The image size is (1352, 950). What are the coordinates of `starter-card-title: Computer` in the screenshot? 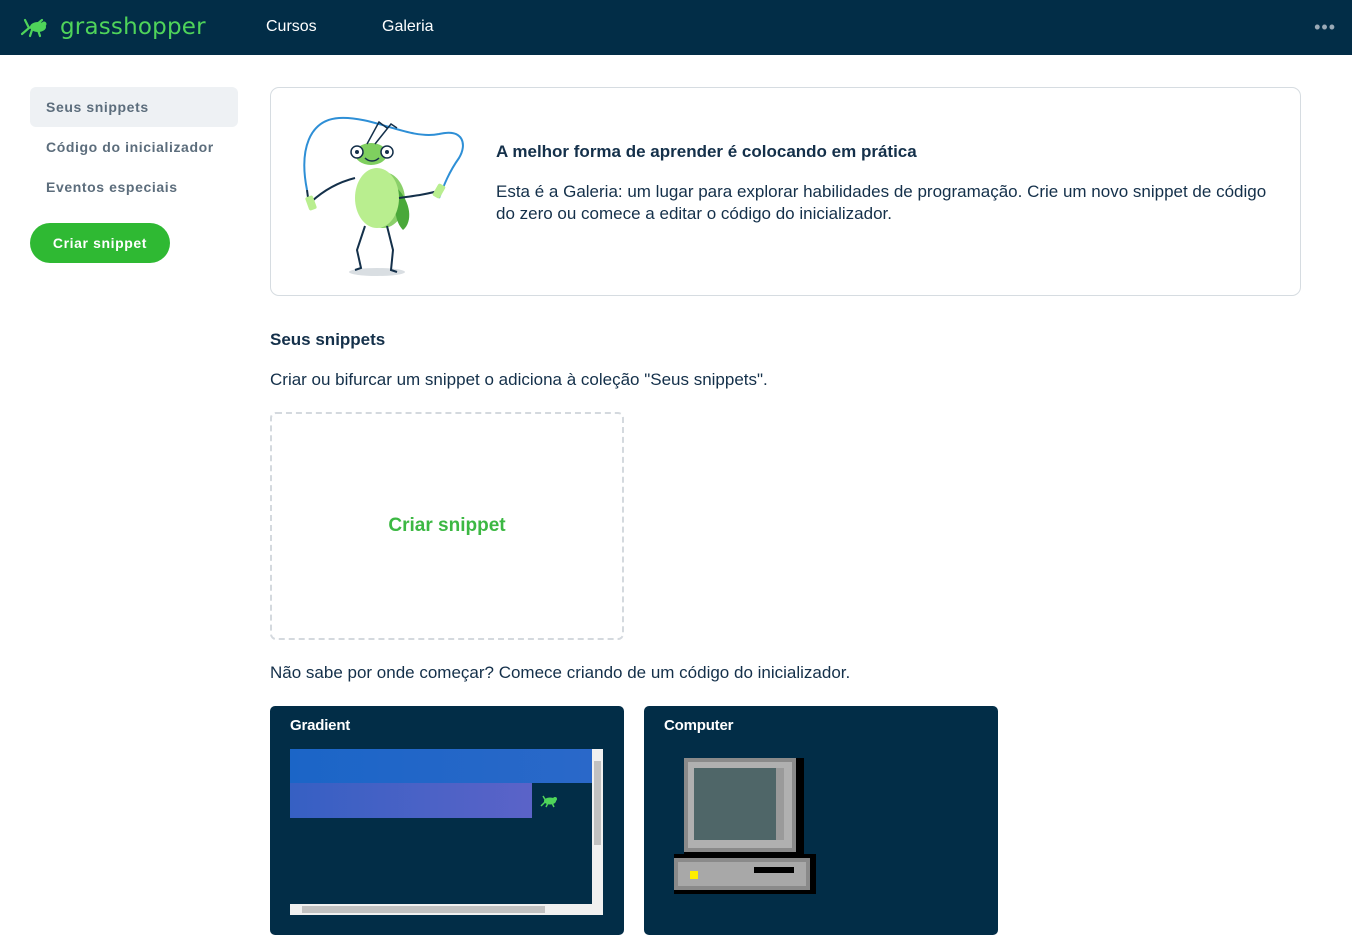 It's located at (699, 725).